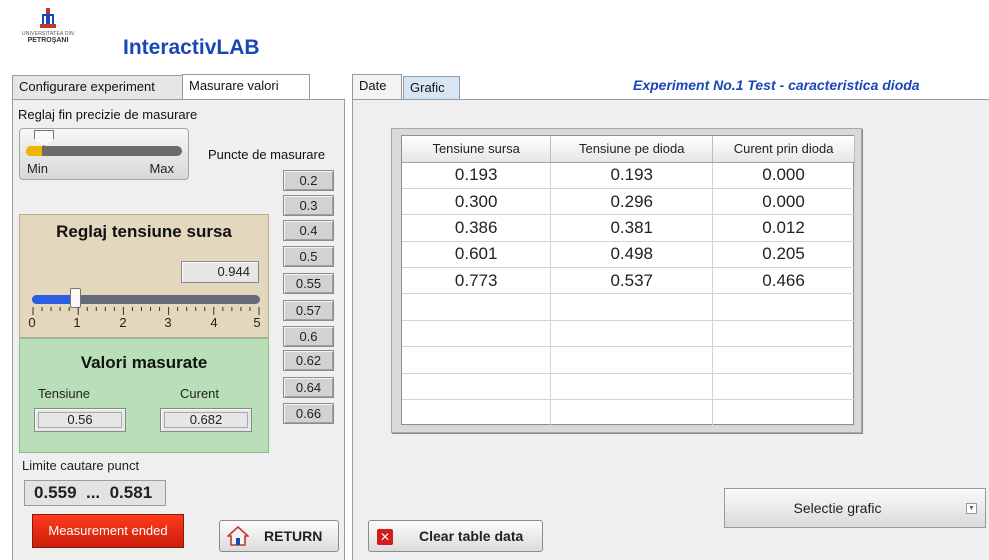 This screenshot has height=560, width=989. I want to click on home-icon, so click(238, 536).